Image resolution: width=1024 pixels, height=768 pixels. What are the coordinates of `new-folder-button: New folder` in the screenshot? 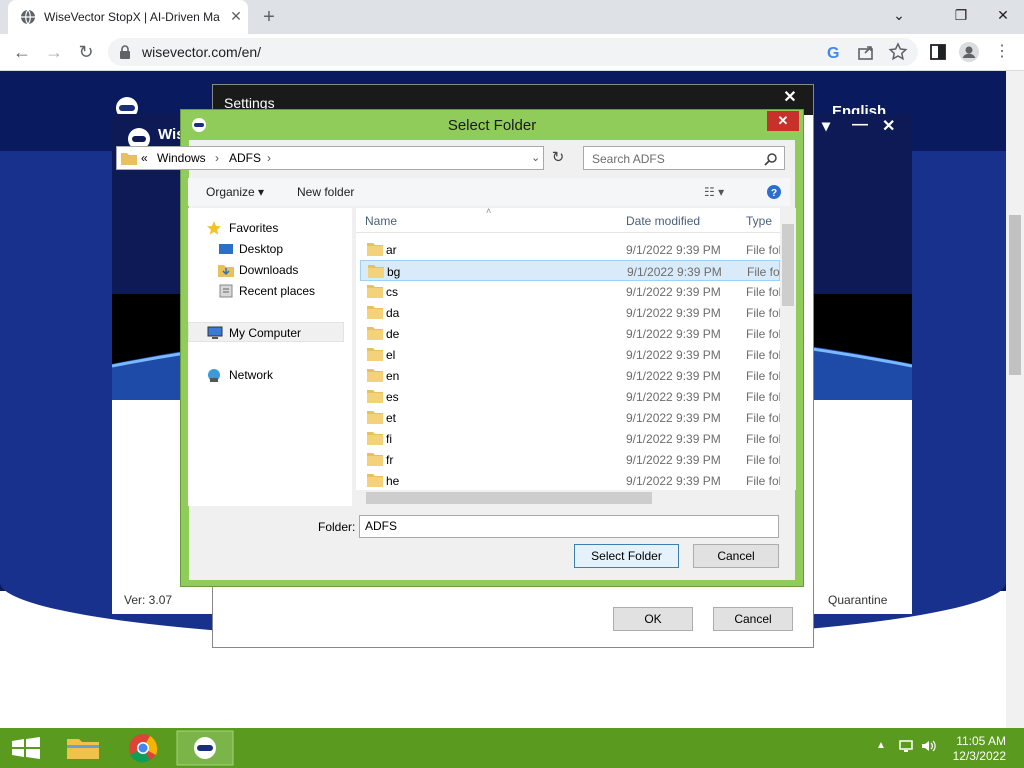 It's located at (325, 192).